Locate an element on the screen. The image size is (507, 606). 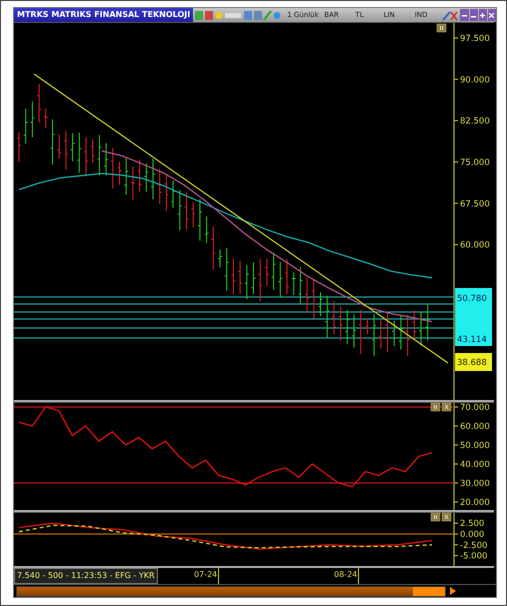
scrollbar-track is located at coordinates (231, 591).